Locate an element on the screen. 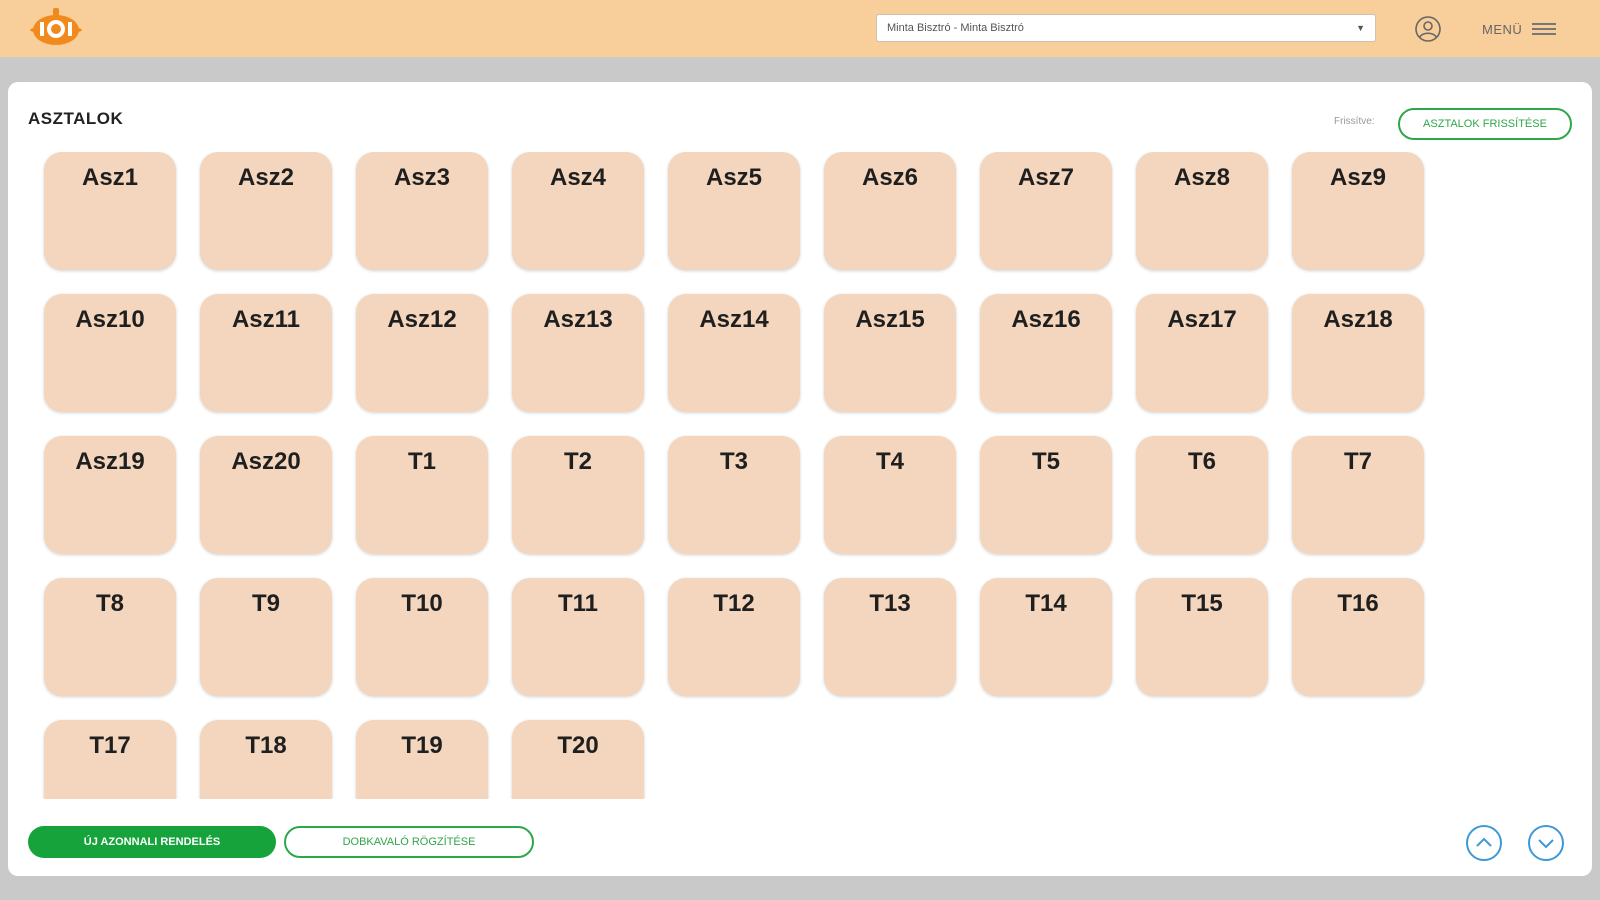  table-tile: T14 is located at coordinates (1046, 637).